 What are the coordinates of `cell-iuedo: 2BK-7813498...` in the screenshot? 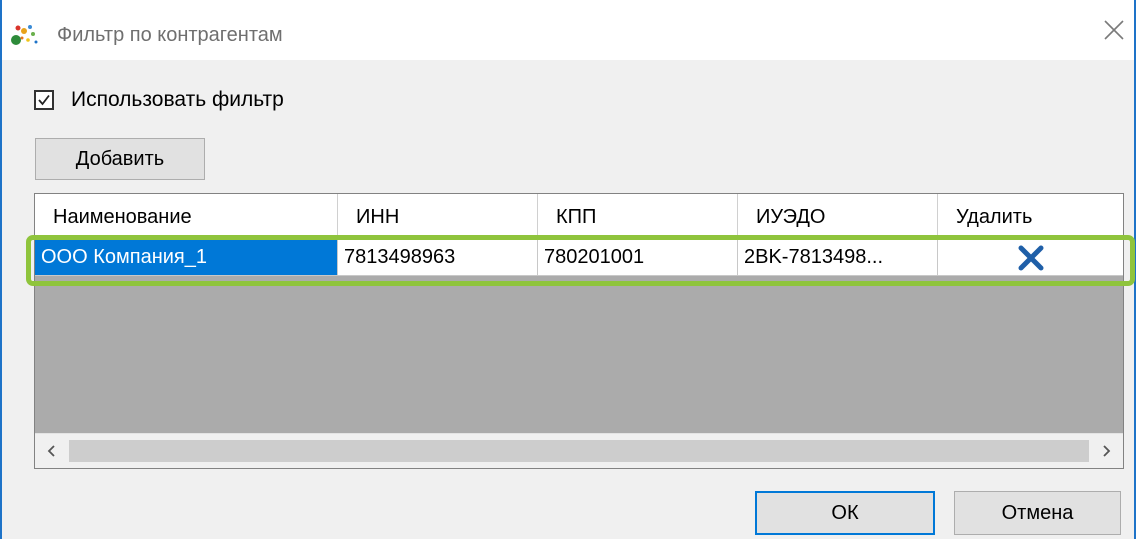 It's located at (838, 258).